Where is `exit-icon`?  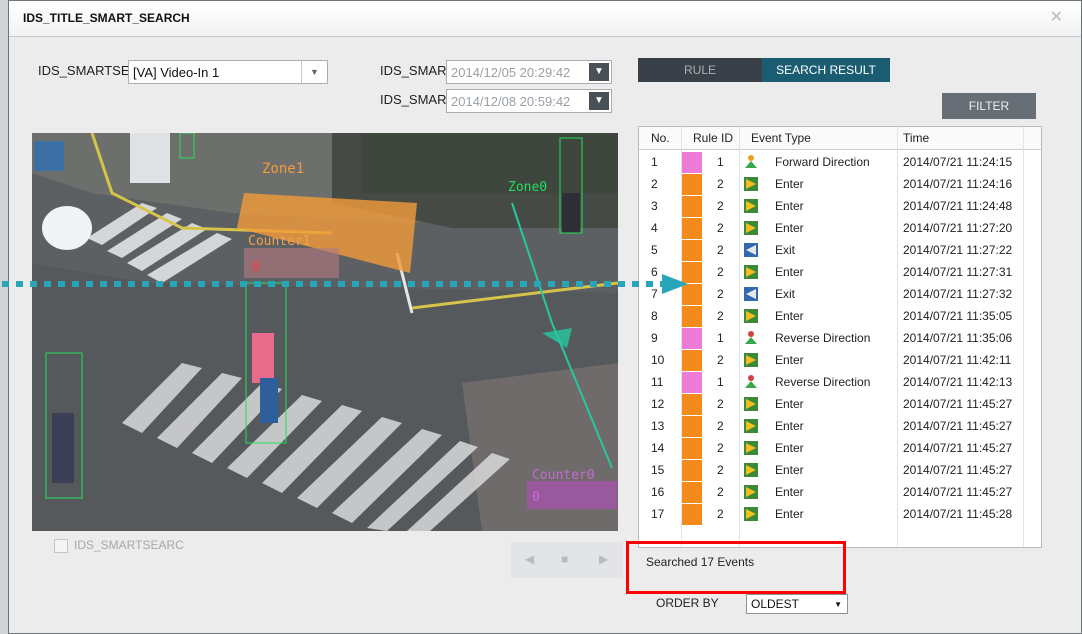 exit-icon is located at coordinates (751, 294).